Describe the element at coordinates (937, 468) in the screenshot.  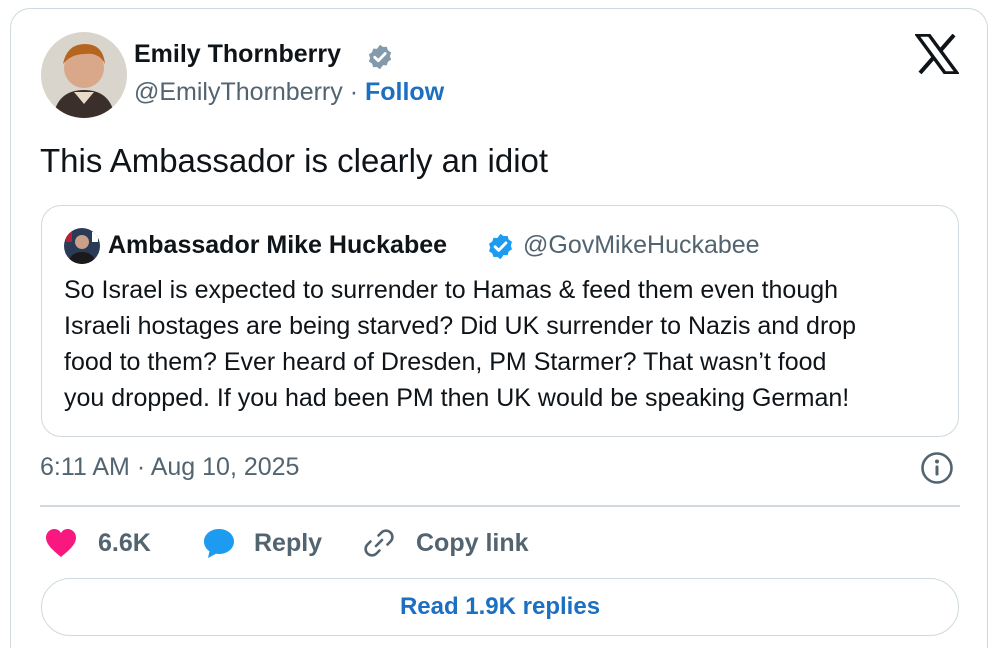
I see `info-icon` at that location.